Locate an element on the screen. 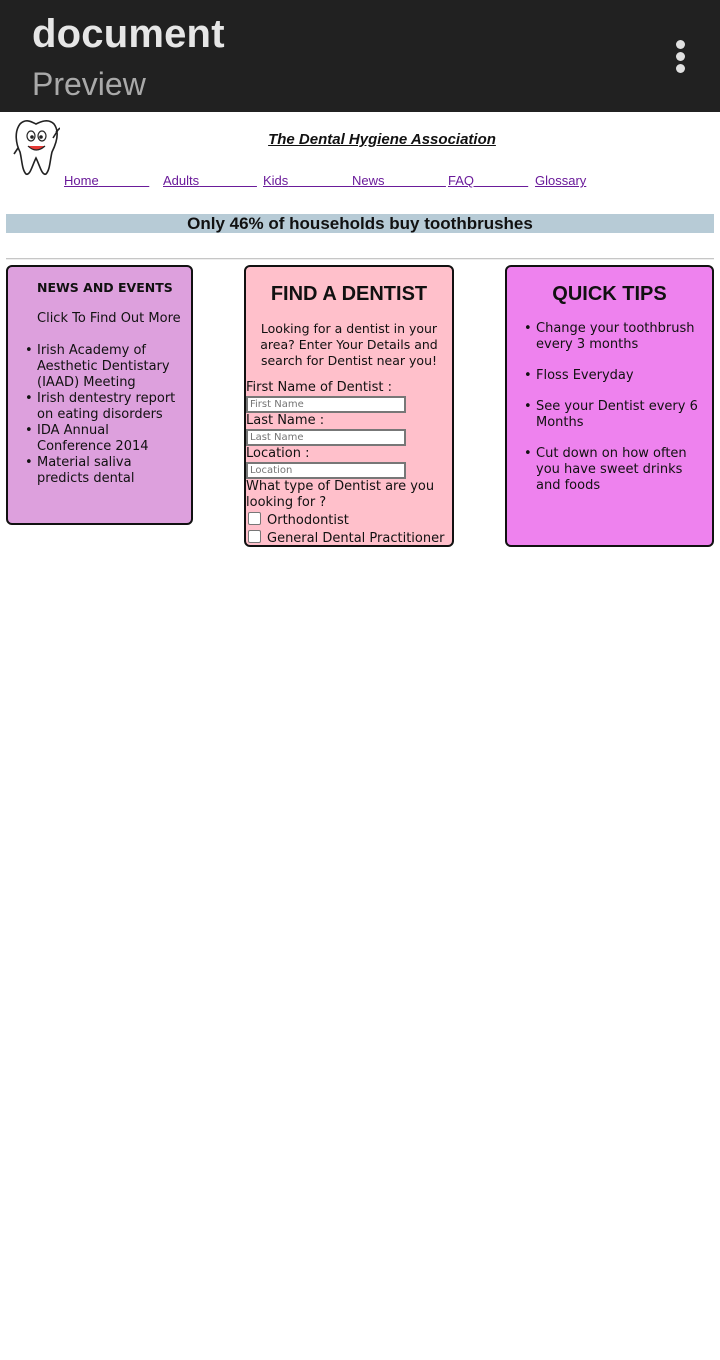 Image resolution: width=720 pixels, height=1360 pixels. more-vert-icon is located at coordinates (680, 56).